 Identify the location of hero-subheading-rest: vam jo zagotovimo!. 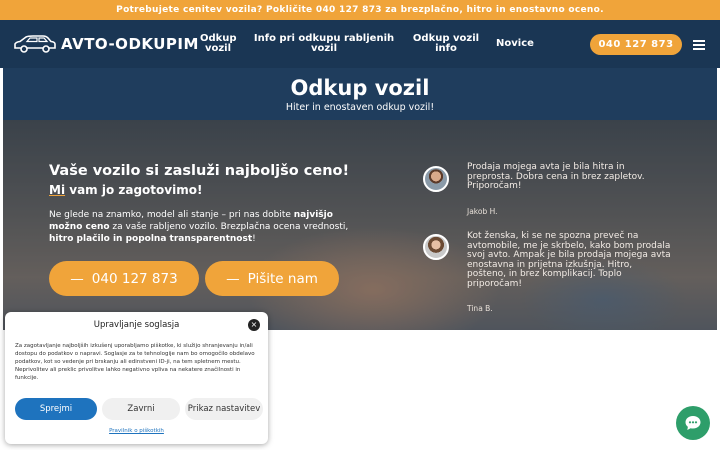
(134, 190).